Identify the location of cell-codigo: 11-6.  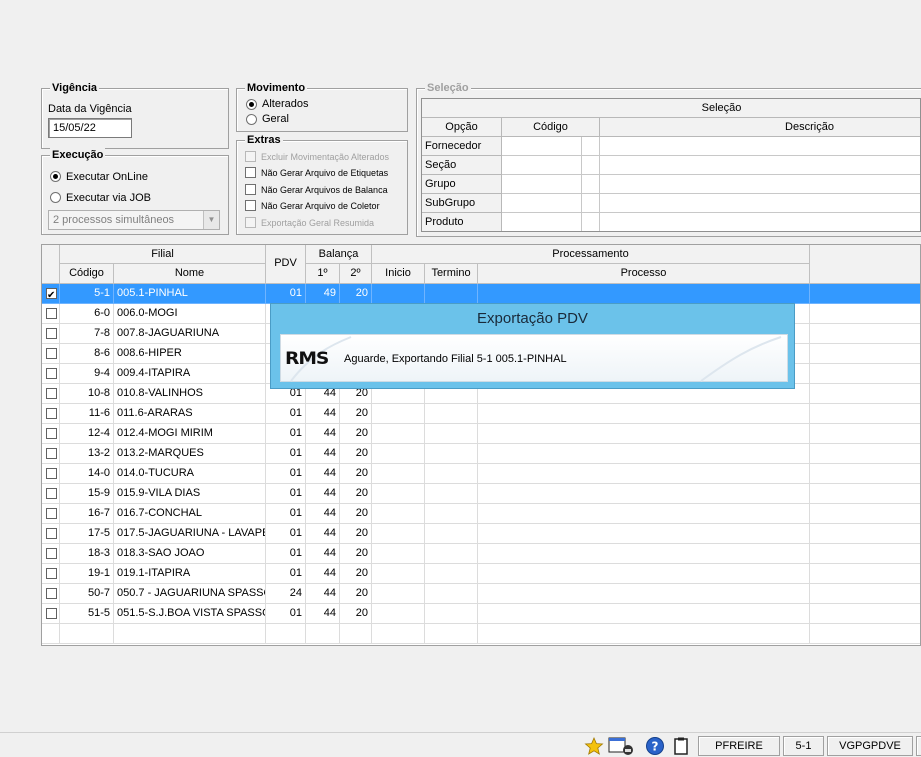
(87, 414).